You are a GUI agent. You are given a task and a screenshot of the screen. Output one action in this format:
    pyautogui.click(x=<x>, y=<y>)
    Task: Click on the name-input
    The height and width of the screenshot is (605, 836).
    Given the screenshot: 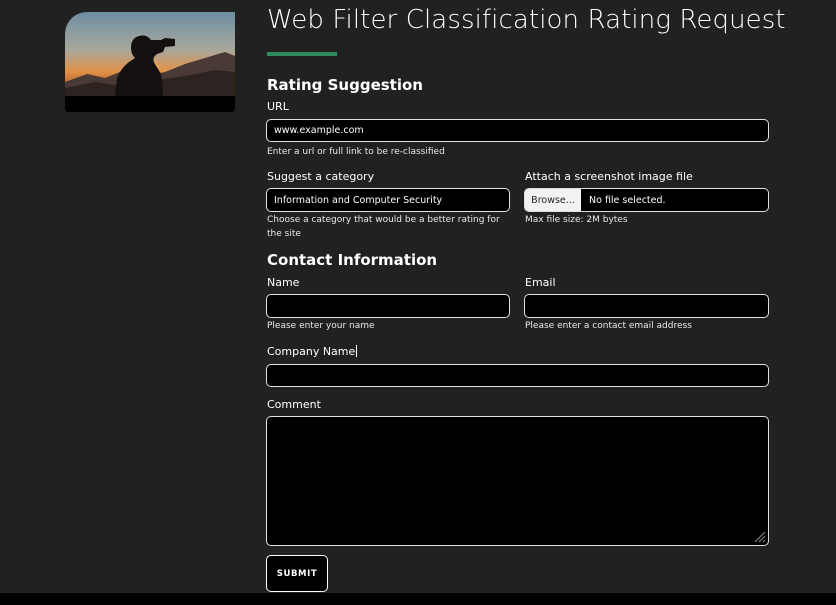 What is the action you would take?
    pyautogui.click(x=388, y=306)
    